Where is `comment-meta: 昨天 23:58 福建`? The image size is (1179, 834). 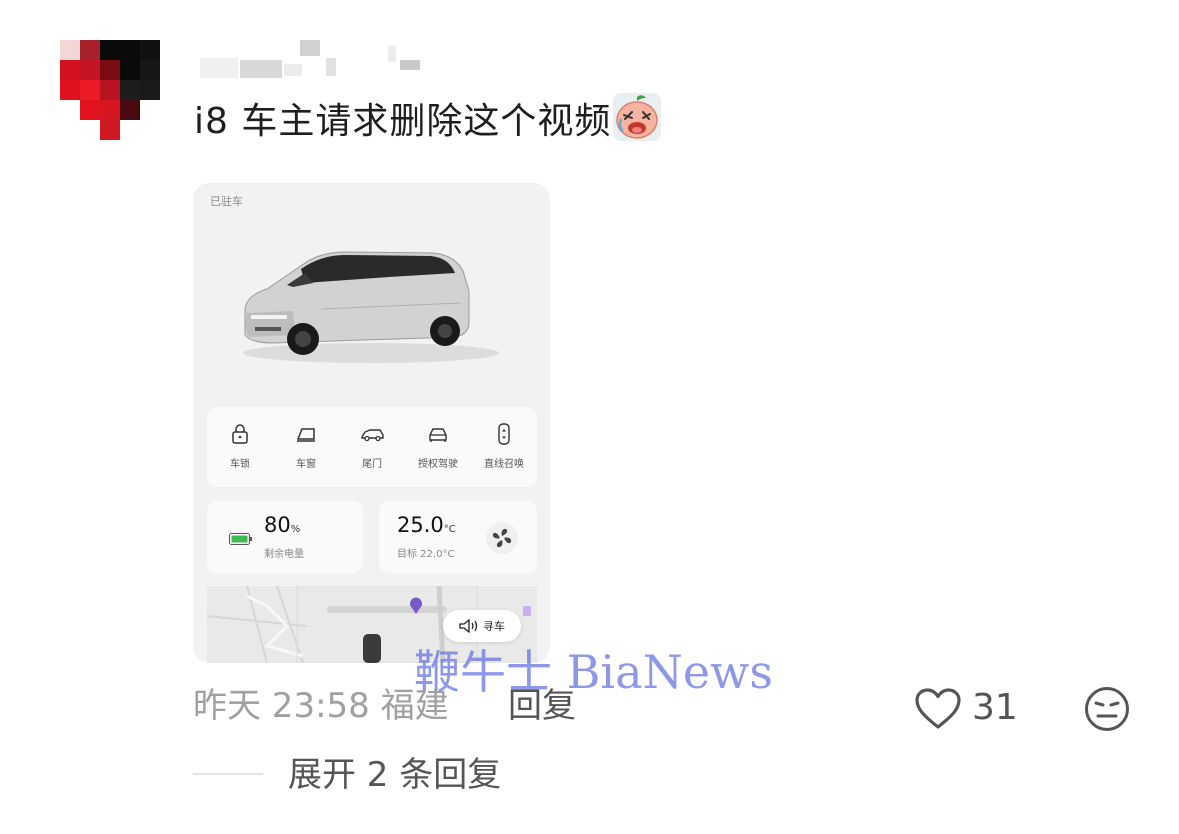
comment-meta: 昨天 23:58 福建 is located at coordinates (321, 706).